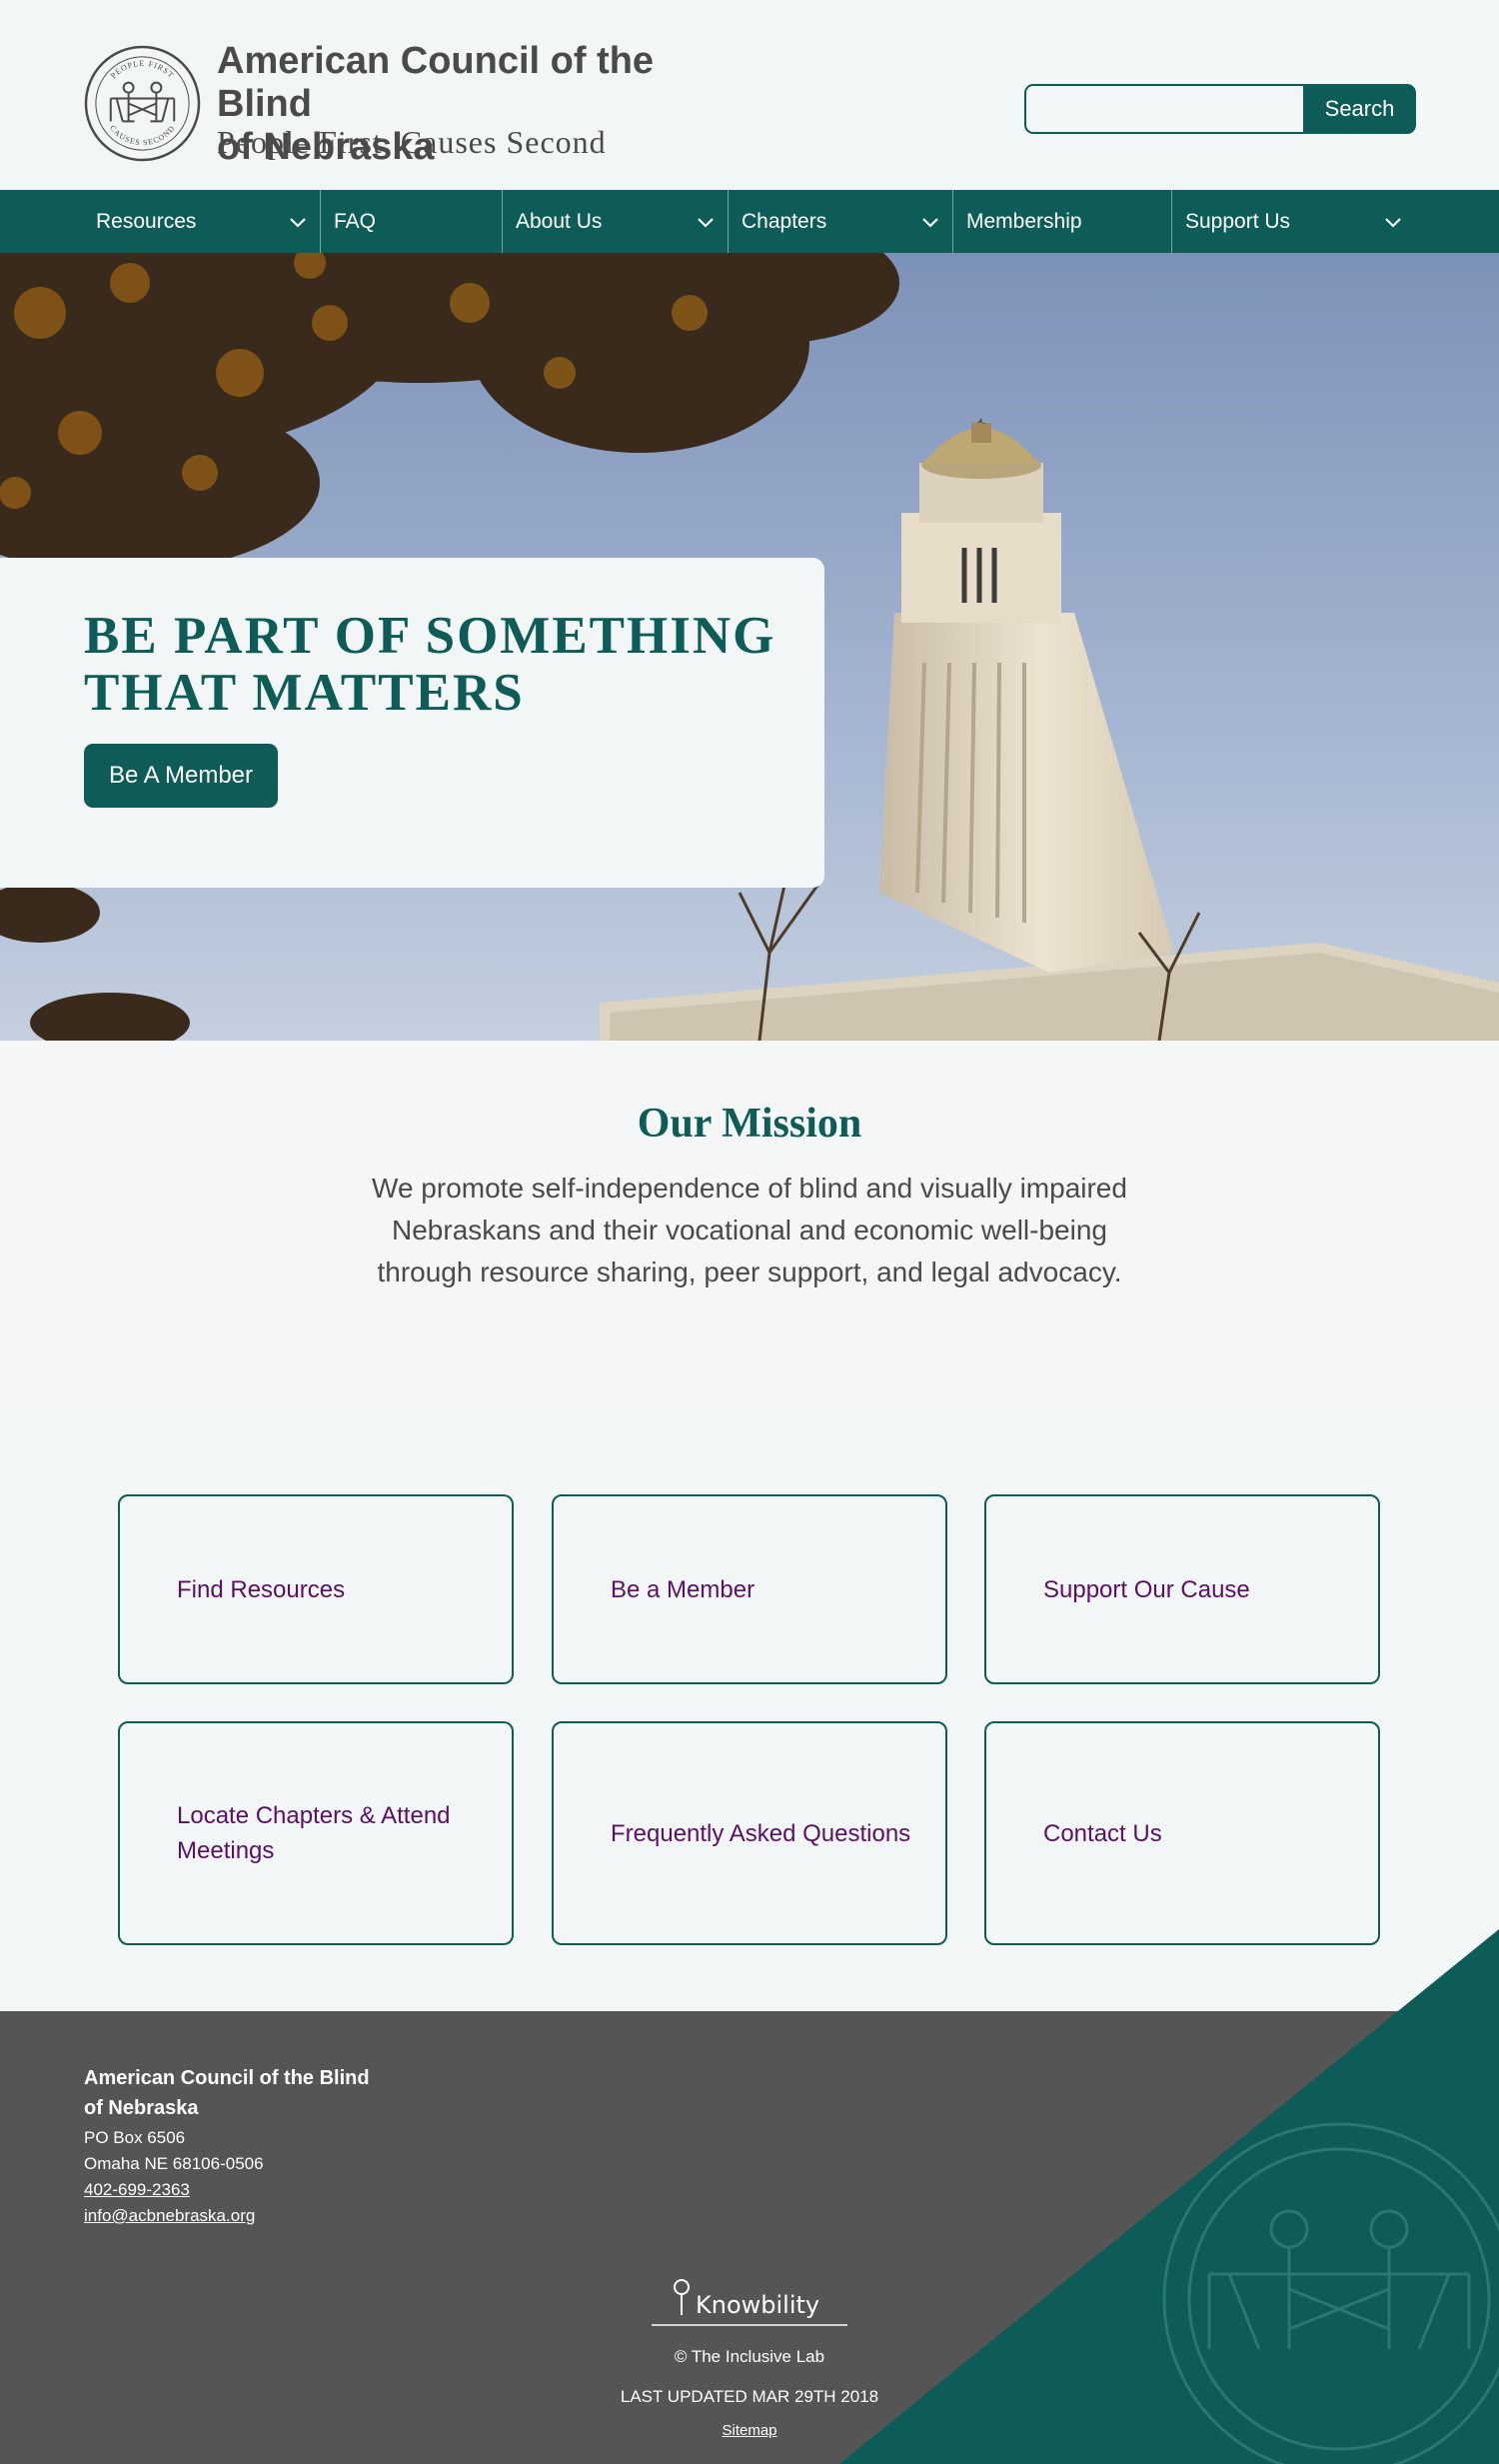 The width and height of the screenshot is (1499, 2464). I want to click on nav-item-membership: Membership, so click(1062, 221).